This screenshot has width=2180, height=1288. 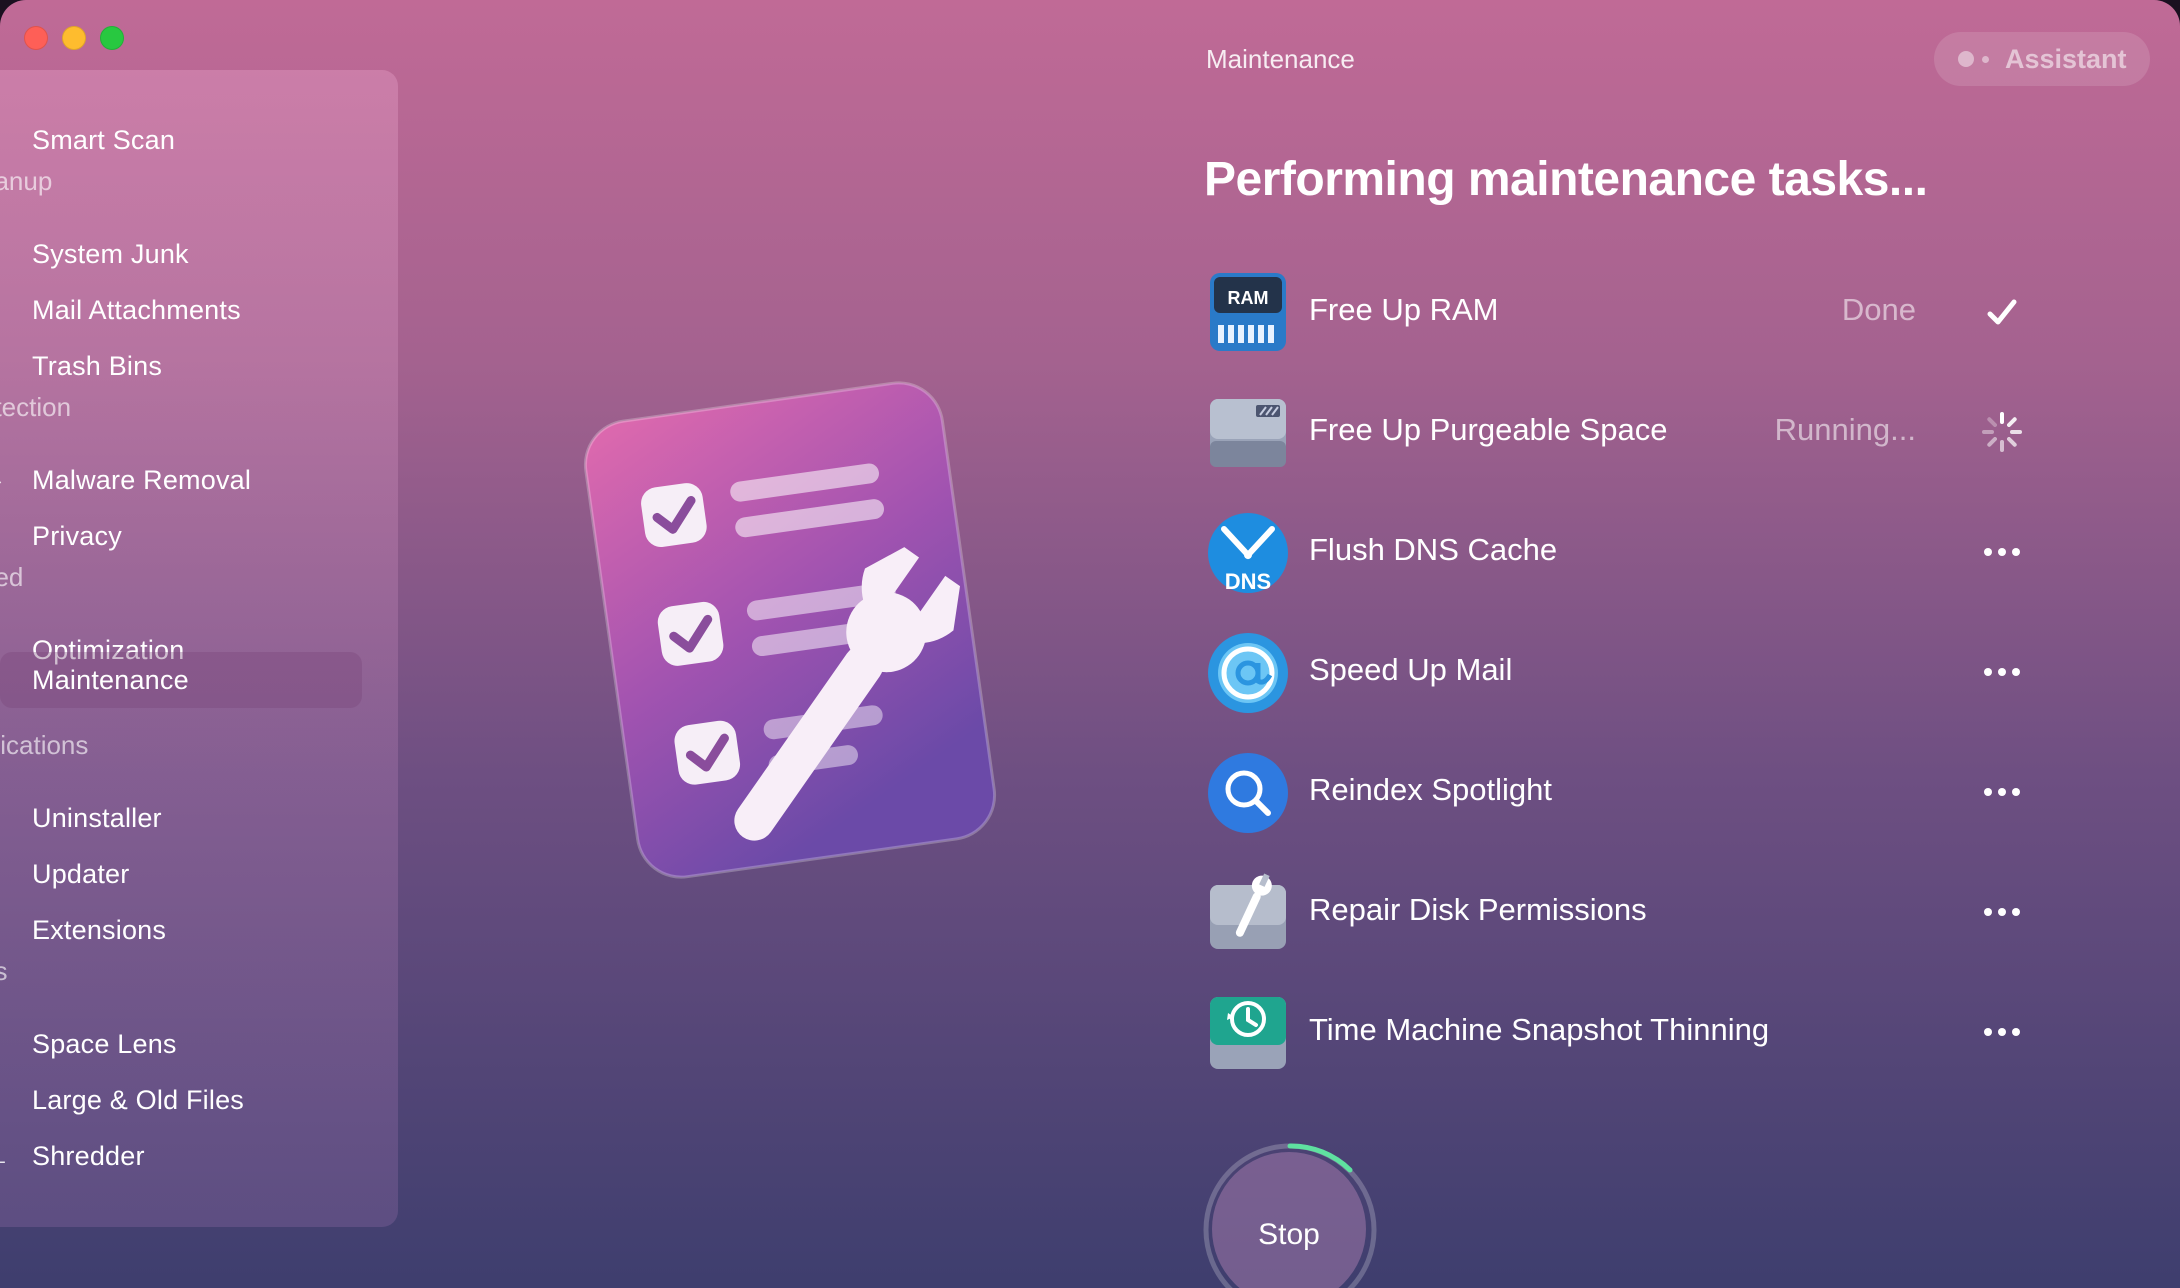 What do you see at coordinates (8, 140) in the screenshot?
I see `smart-scan-icon: ⌂` at bounding box center [8, 140].